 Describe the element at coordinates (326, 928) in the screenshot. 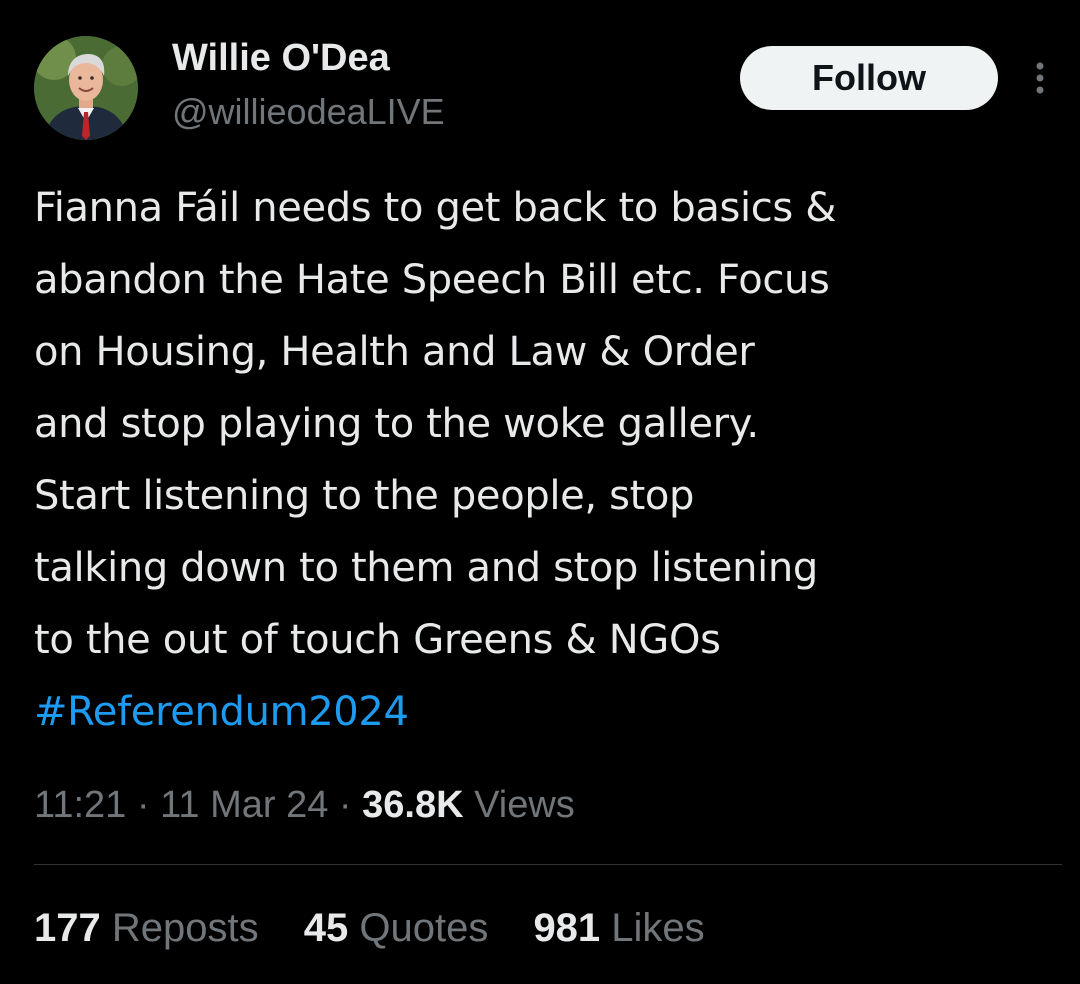

I see `quotes-count: 45` at that location.